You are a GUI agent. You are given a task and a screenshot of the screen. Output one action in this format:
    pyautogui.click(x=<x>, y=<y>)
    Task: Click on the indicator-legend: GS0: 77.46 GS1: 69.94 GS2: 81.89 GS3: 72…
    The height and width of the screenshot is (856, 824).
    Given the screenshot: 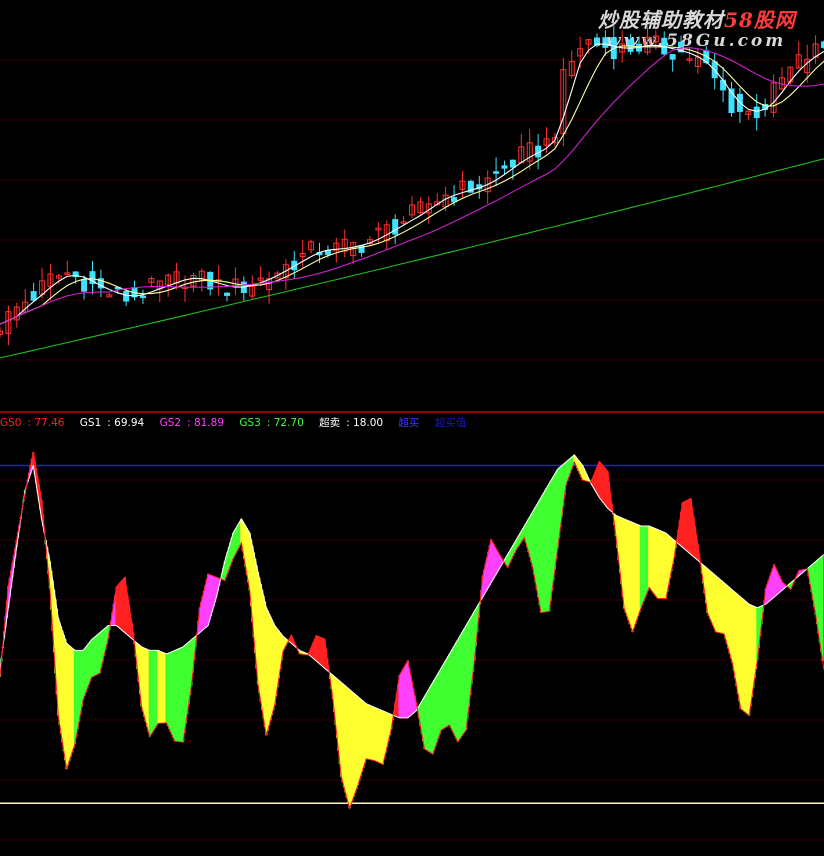 What is the action you would take?
    pyautogui.click(x=239, y=422)
    